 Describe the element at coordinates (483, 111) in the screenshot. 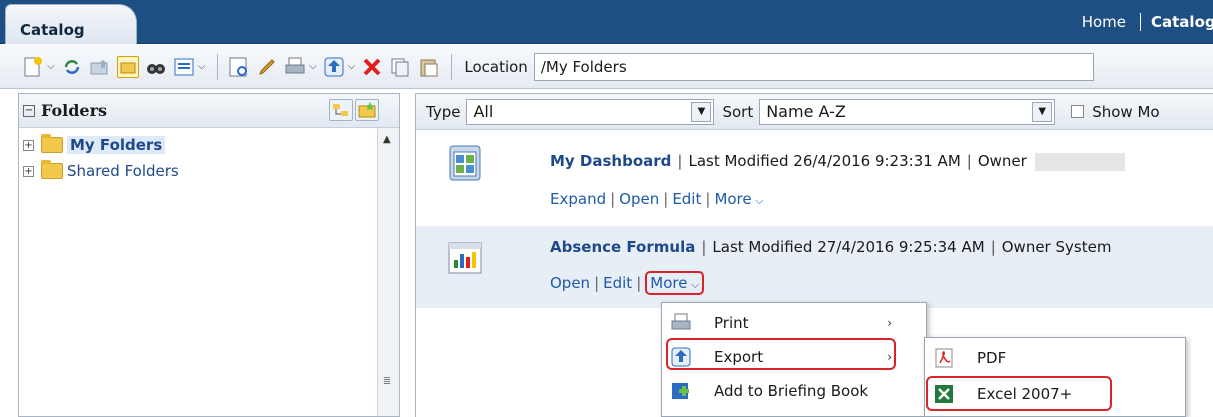

I see `type-select-value: All` at that location.